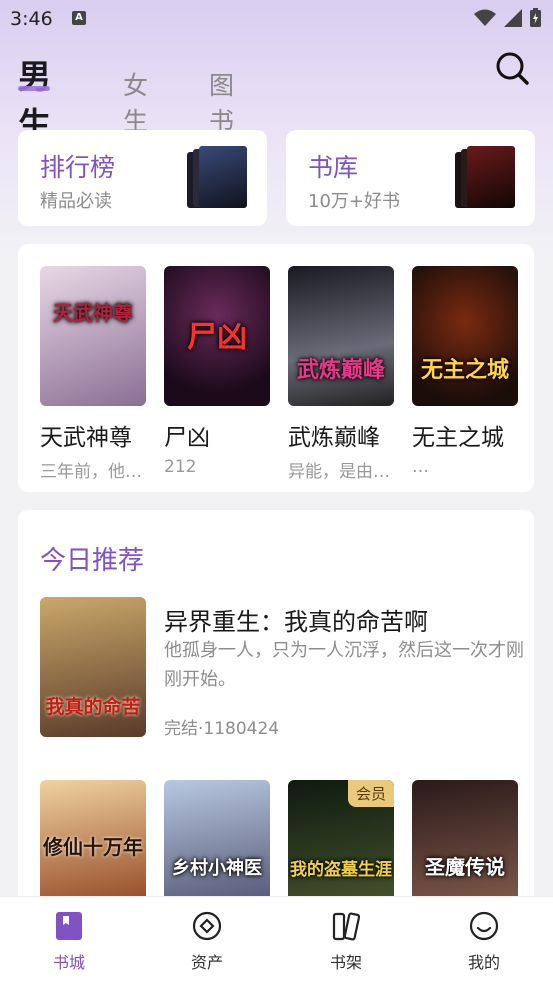 The height and width of the screenshot is (985, 553). Describe the element at coordinates (344, 665) in the screenshot. I see `featured-book-description: 他孤身一人，只为一人沉浮，然后这一次才刚刚开始。` at that location.